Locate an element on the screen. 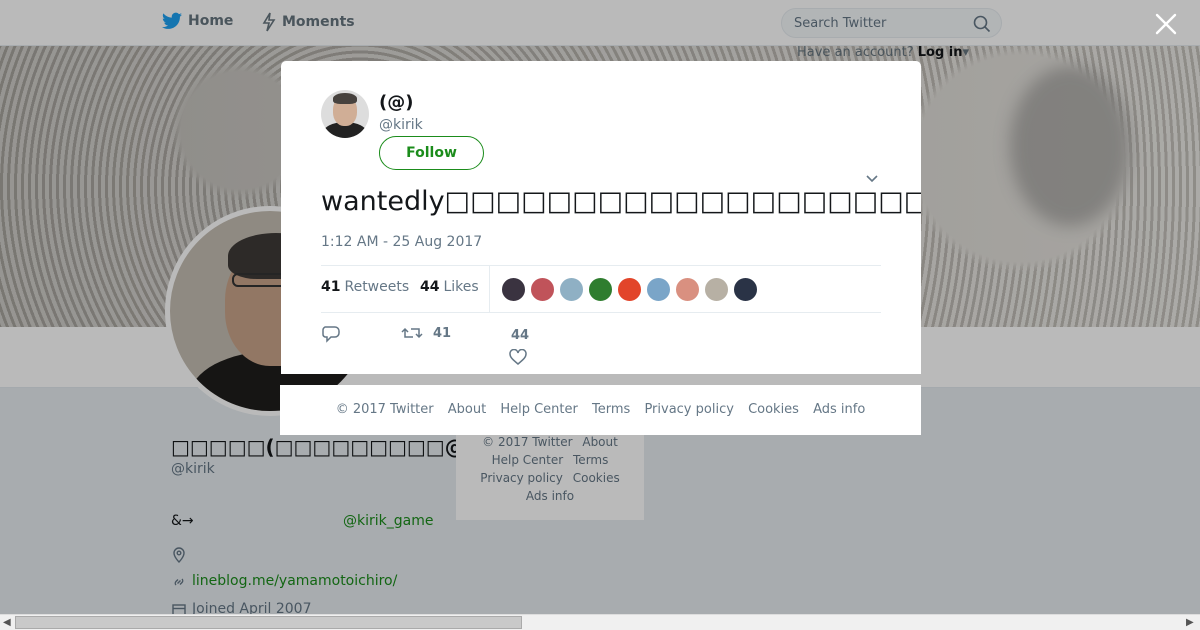 The width and height of the screenshot is (1200, 630). stats-divider is located at coordinates (489, 289).